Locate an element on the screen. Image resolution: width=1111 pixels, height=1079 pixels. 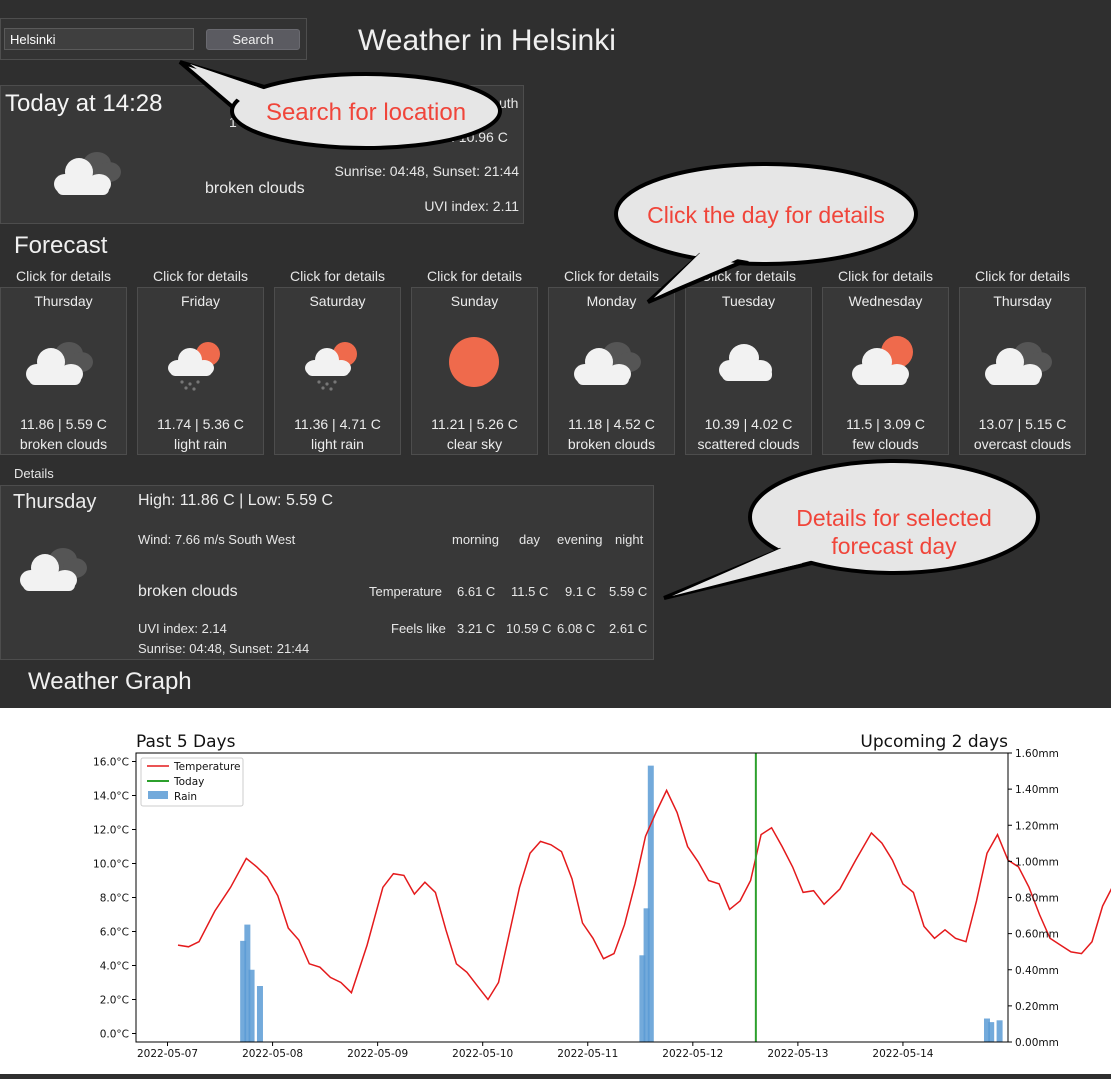
y-right-tick-label: 1.40mm is located at coordinates (1037, 790).